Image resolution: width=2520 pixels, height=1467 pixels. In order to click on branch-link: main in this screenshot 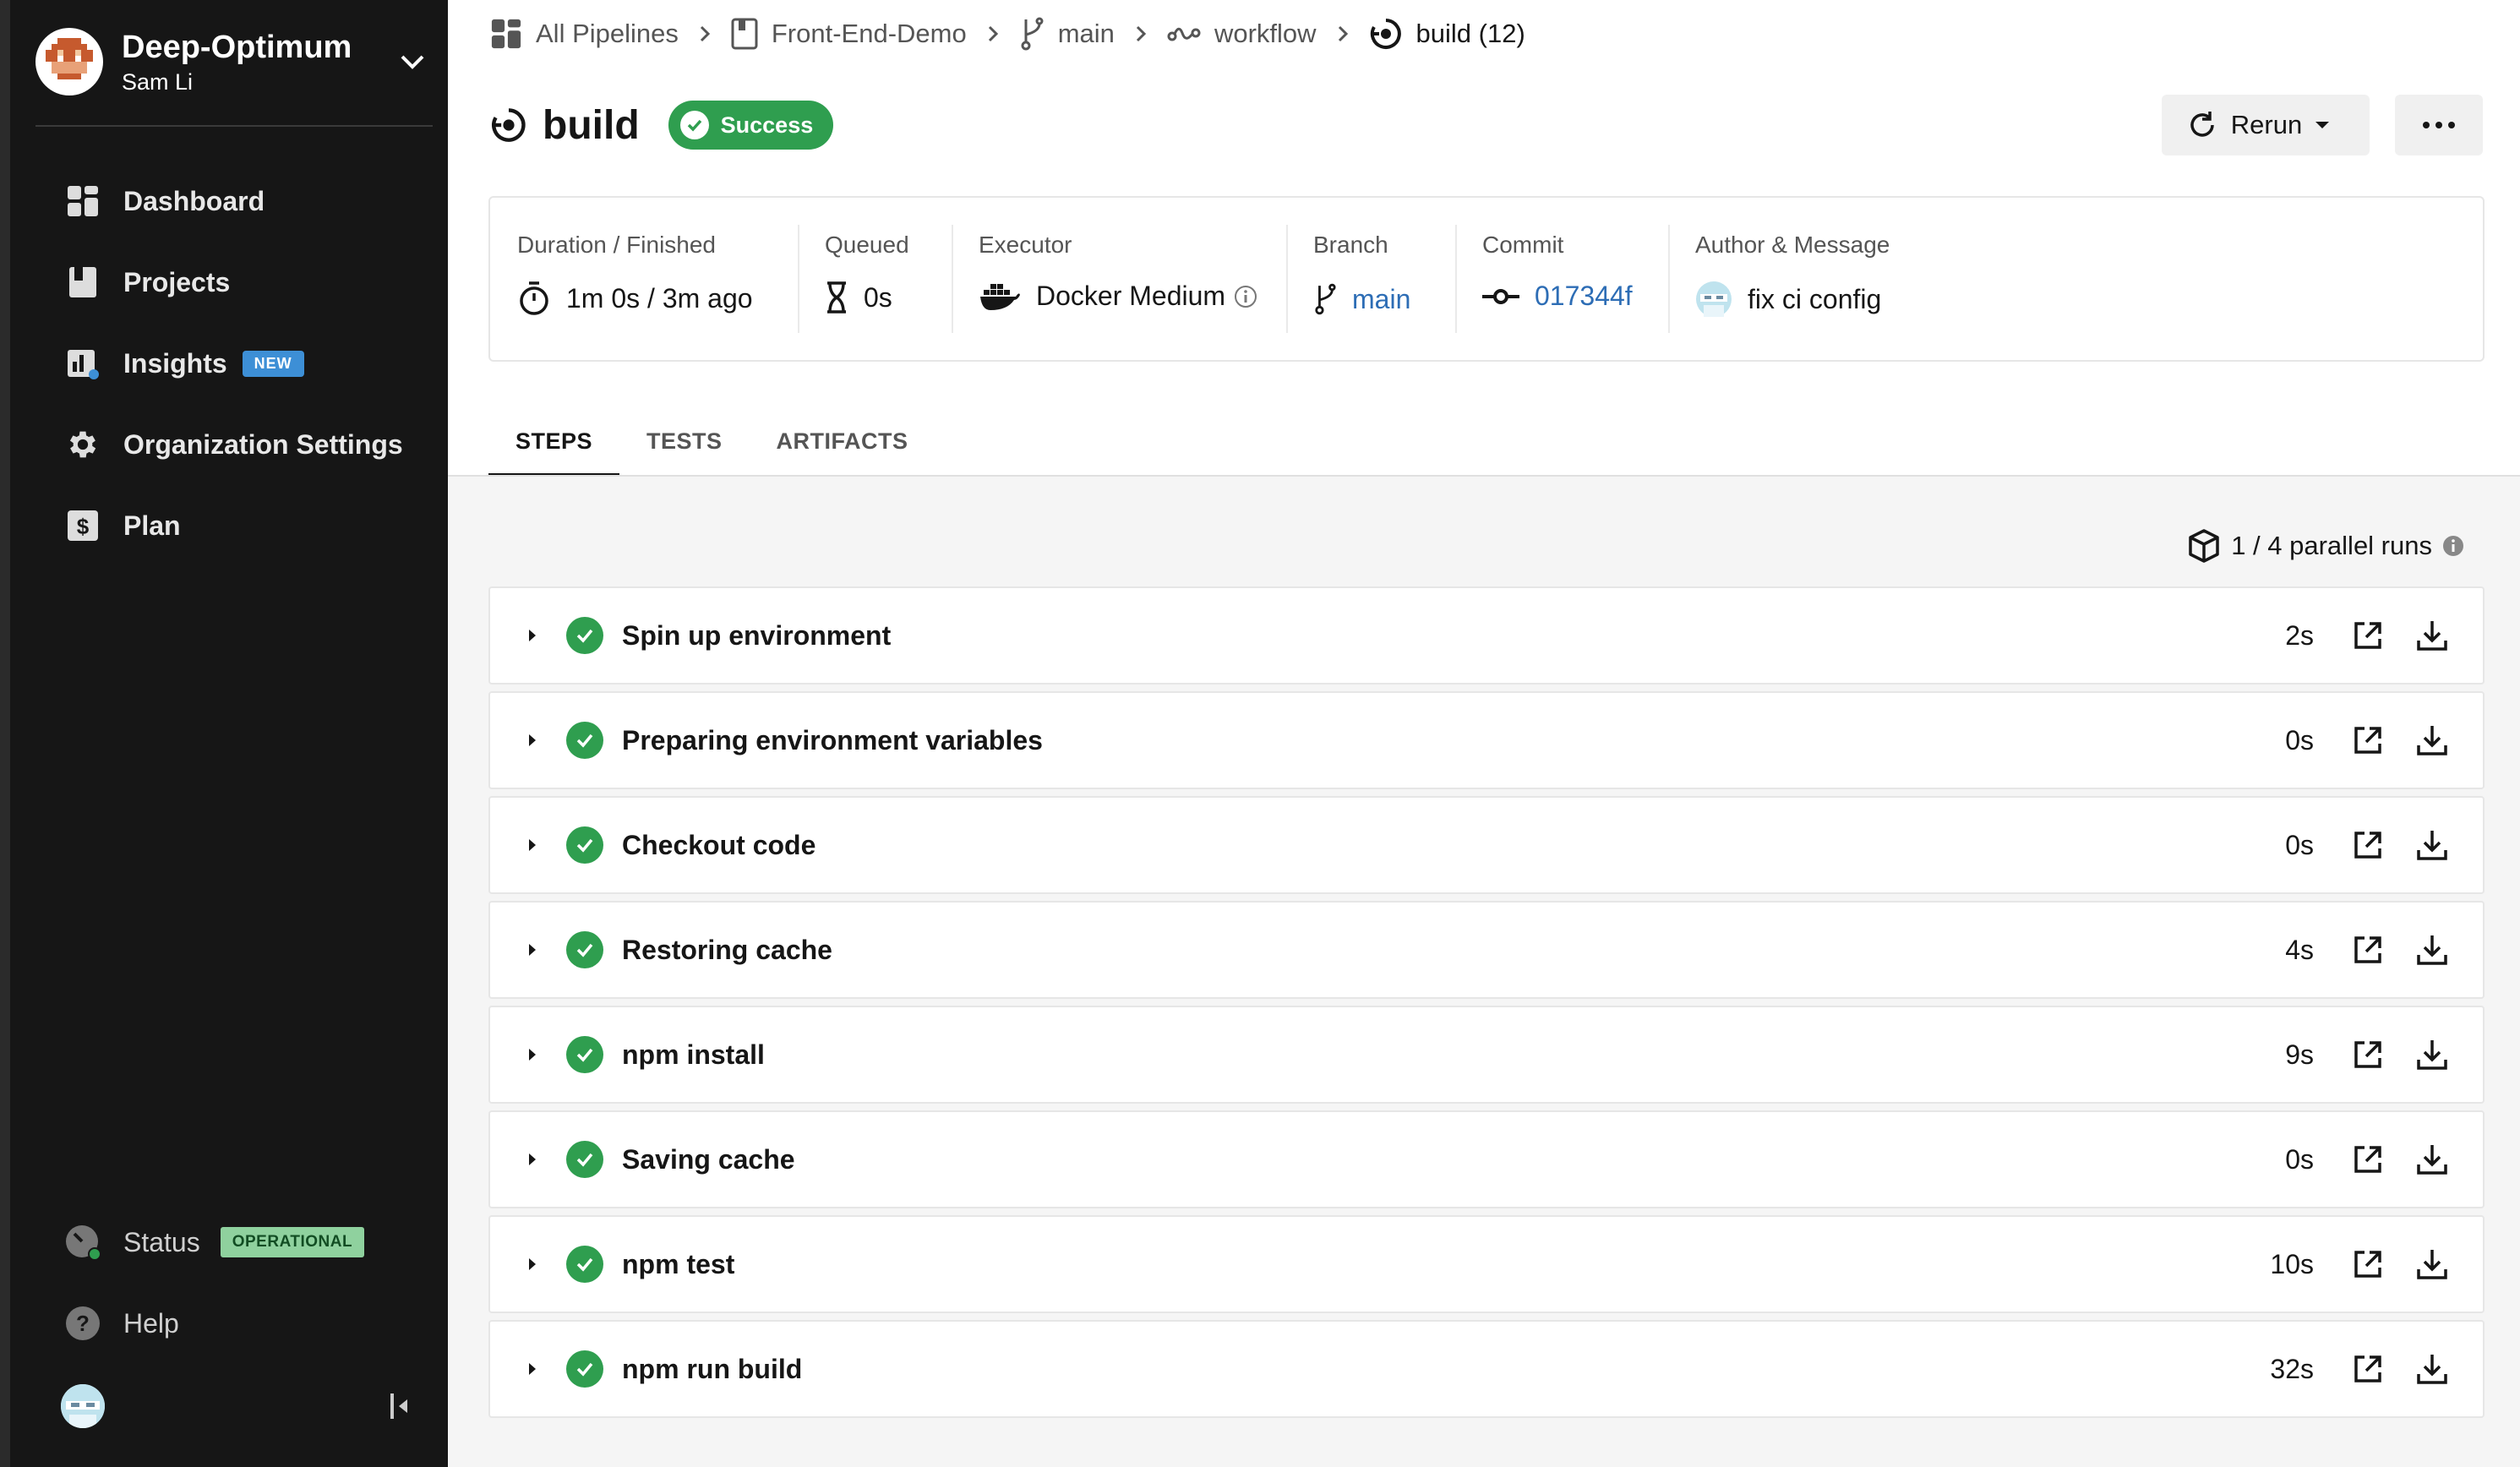, I will do `click(1381, 299)`.